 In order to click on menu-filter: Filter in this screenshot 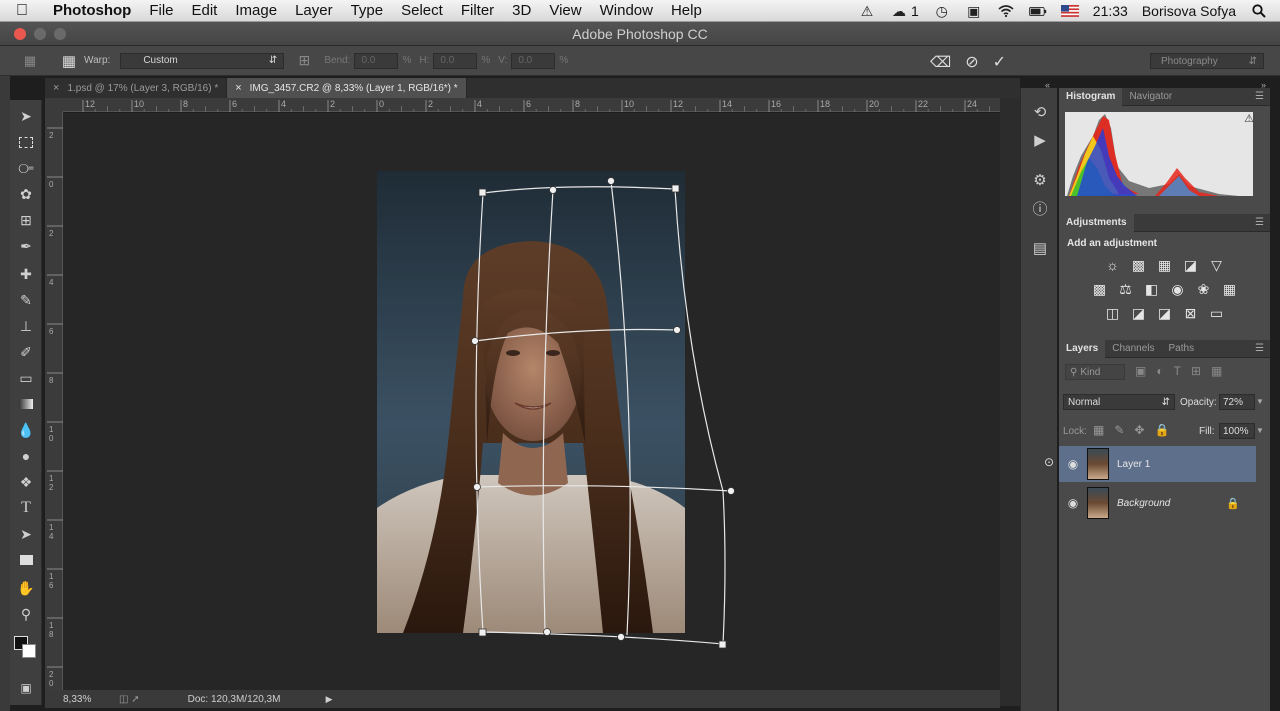, I will do `click(477, 10)`.